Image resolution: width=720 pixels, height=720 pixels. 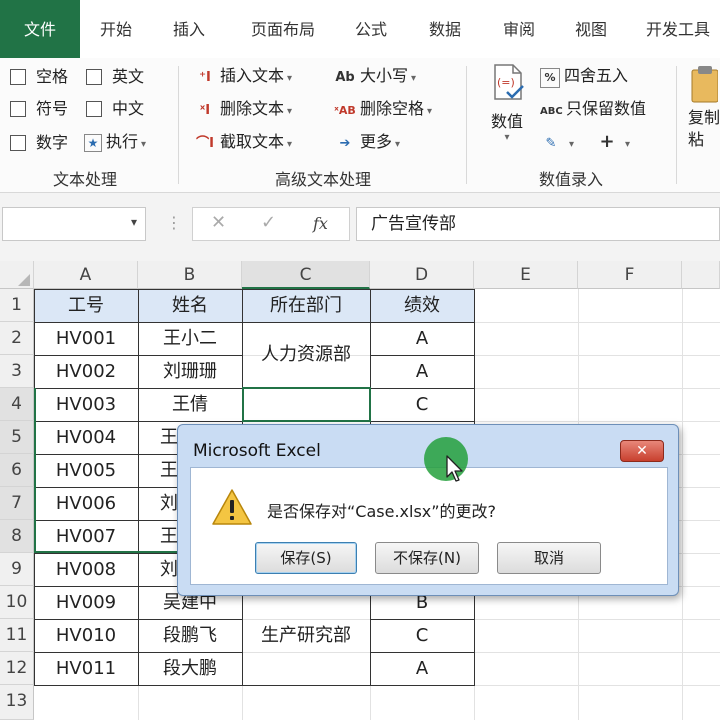 What do you see at coordinates (345, 110) in the screenshot?
I see `delete-space-icon: ˣAB` at bounding box center [345, 110].